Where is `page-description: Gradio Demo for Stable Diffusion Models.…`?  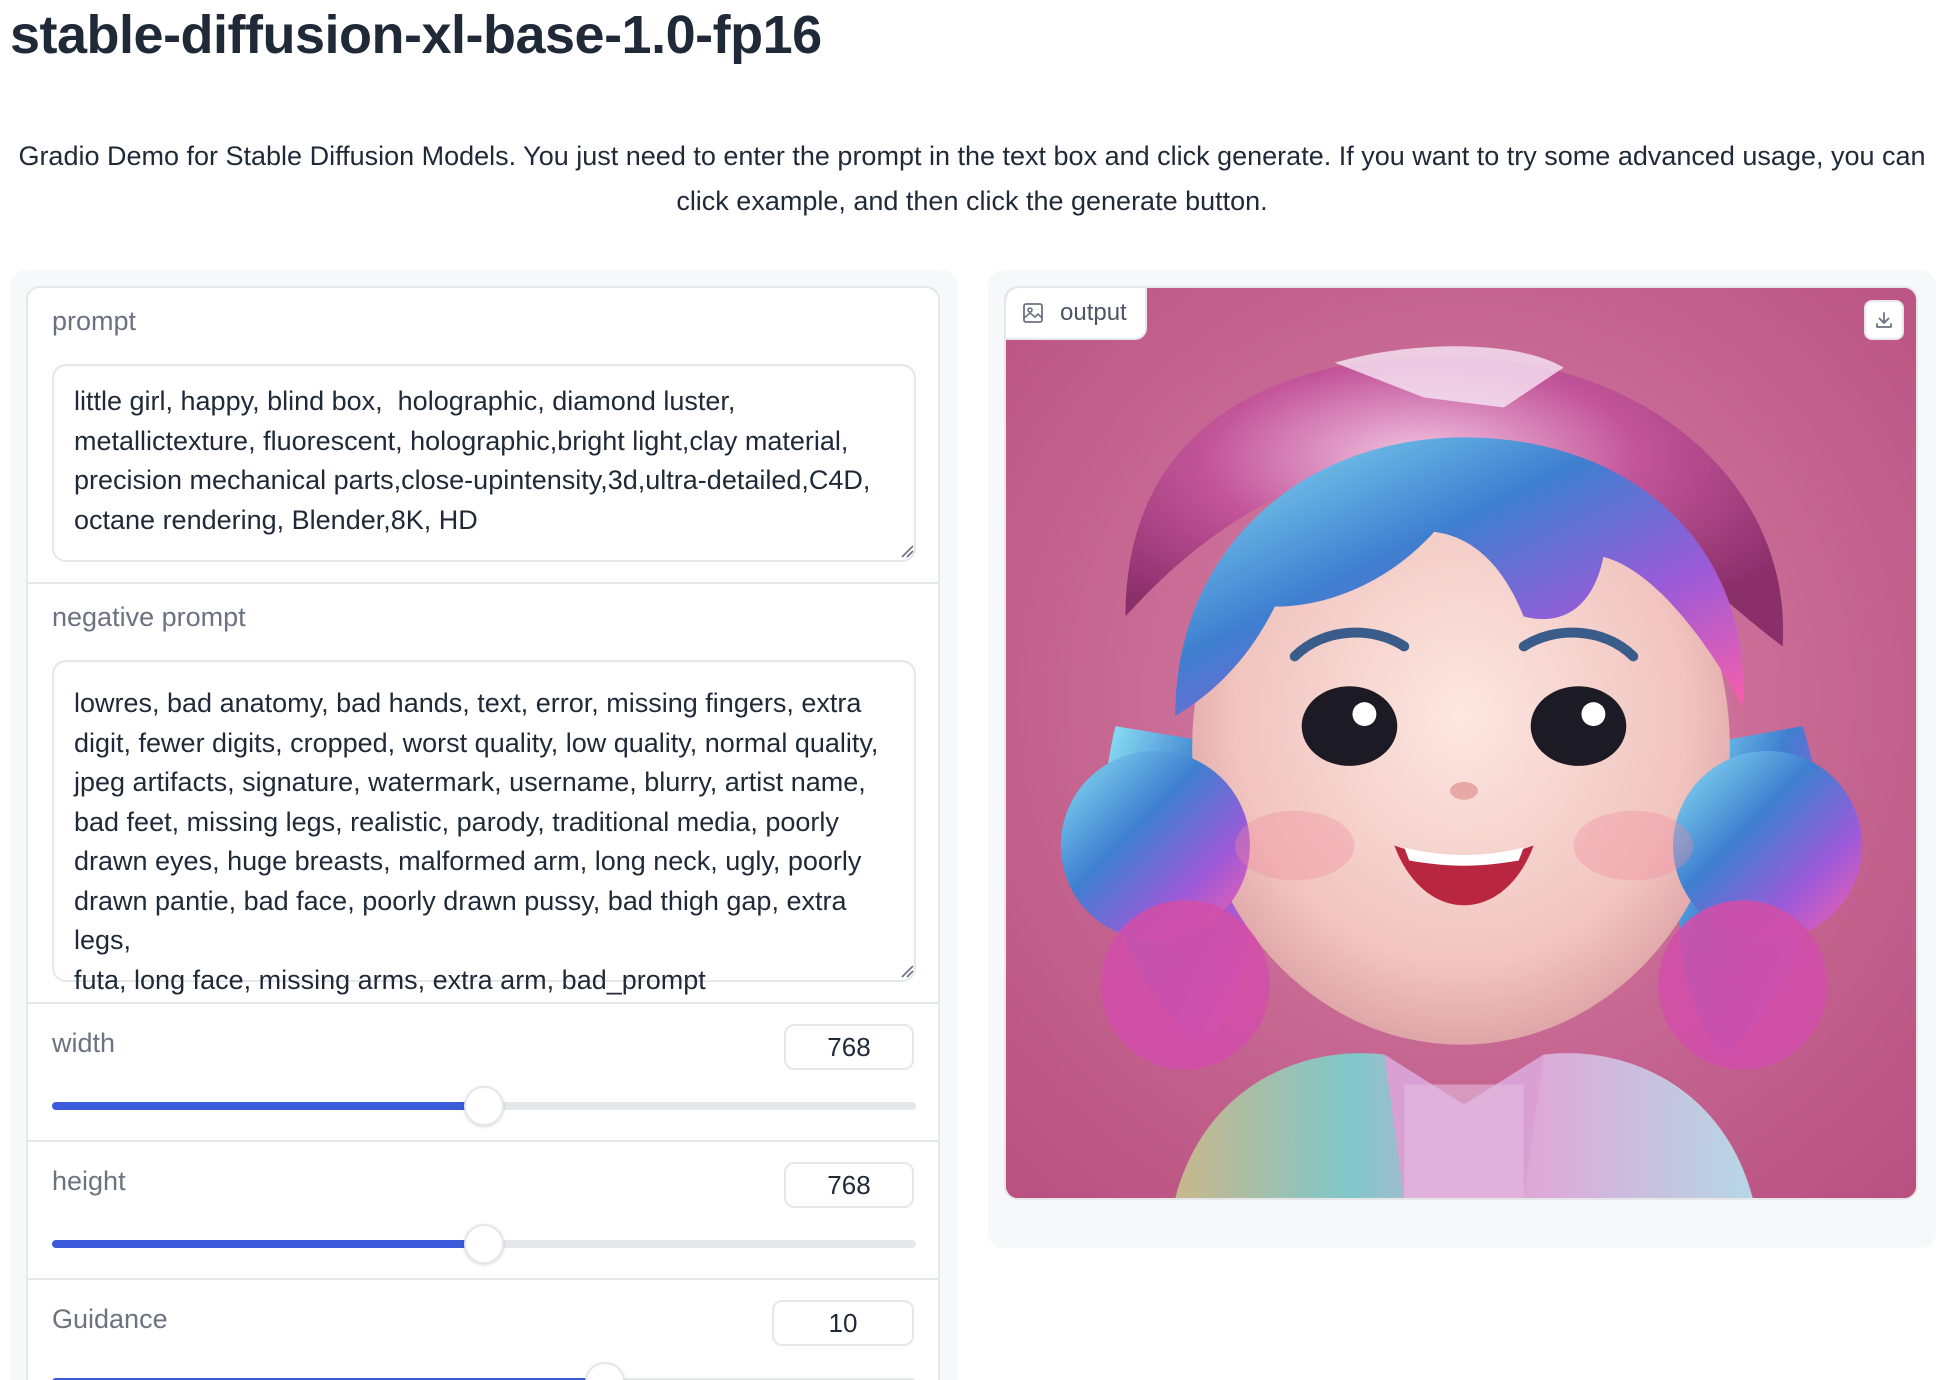
page-description: Gradio Demo for Stable Diffusion Models.… is located at coordinates (972, 178).